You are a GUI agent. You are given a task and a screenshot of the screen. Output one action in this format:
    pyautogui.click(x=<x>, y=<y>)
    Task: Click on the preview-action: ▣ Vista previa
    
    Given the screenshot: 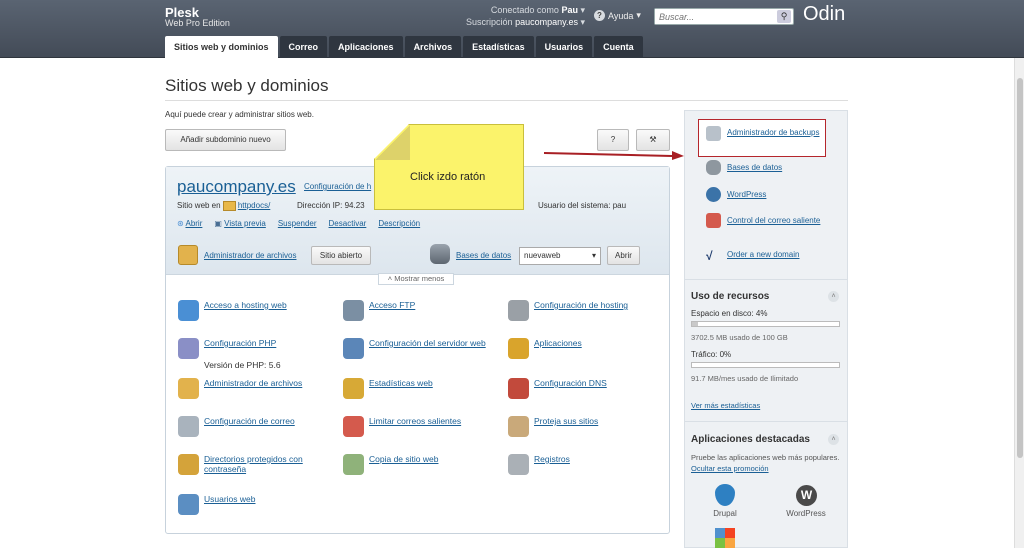 What is the action you would take?
    pyautogui.click(x=239, y=223)
    